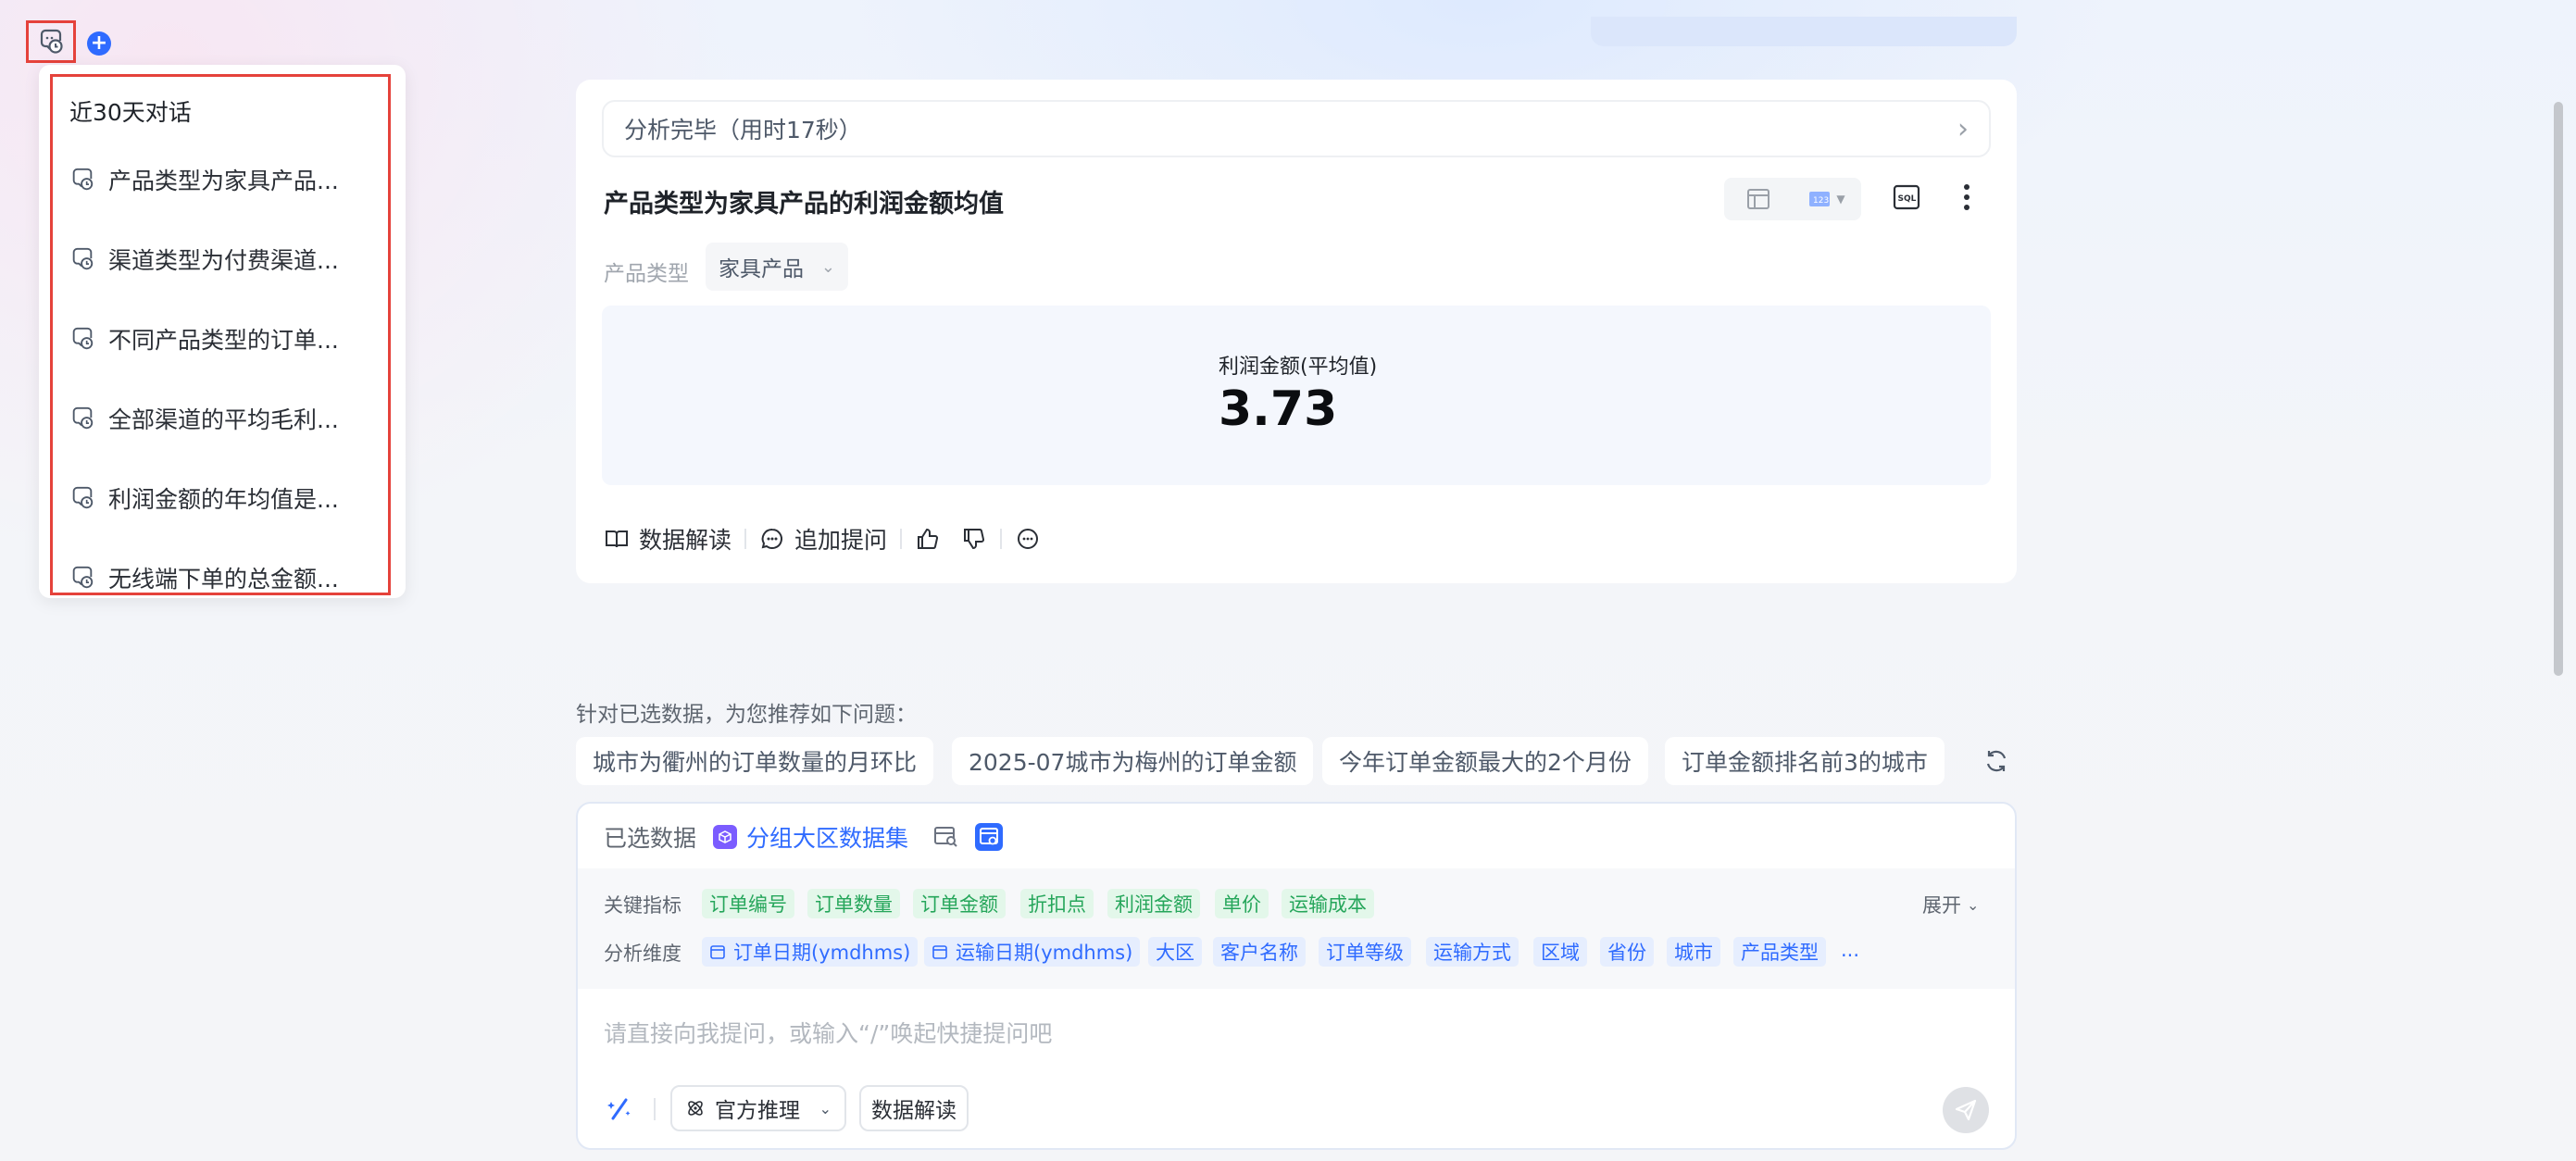 Image resolution: width=2576 pixels, height=1161 pixels. I want to click on table-search-icon, so click(946, 837).